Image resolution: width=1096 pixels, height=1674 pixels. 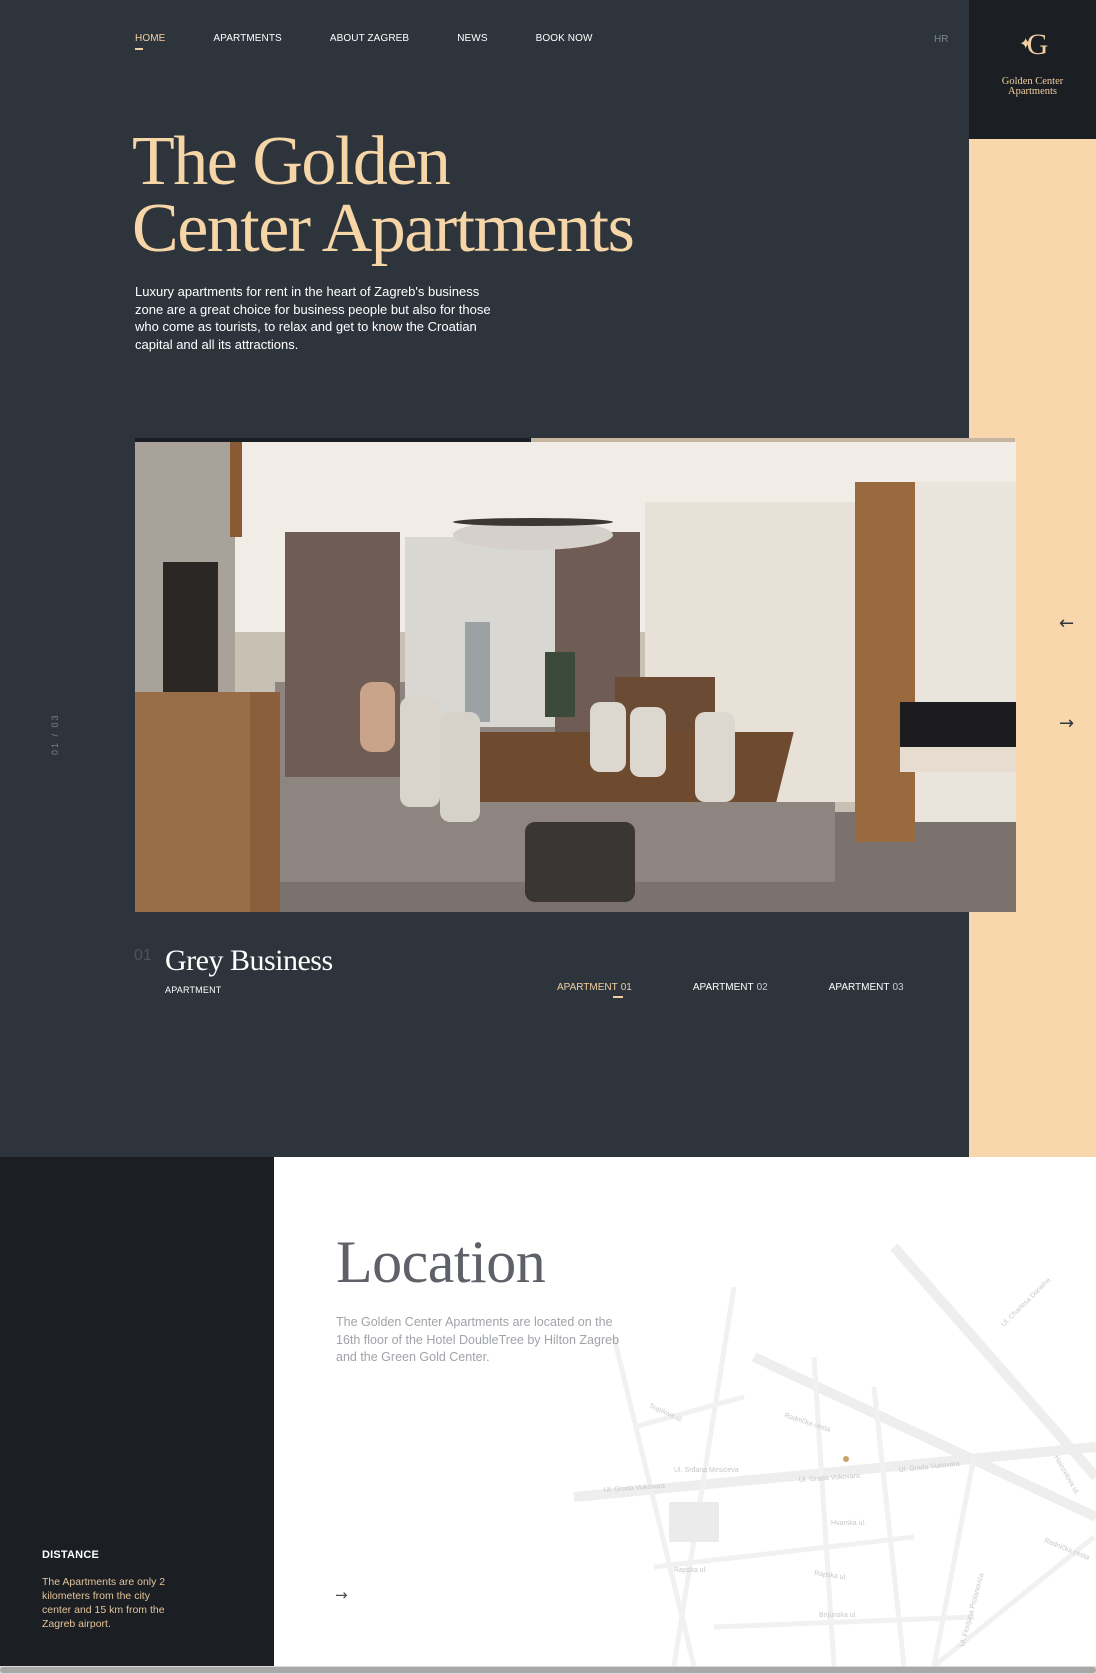 What do you see at coordinates (564, 38) in the screenshot?
I see `nav-book-now: BOOK NOW` at bounding box center [564, 38].